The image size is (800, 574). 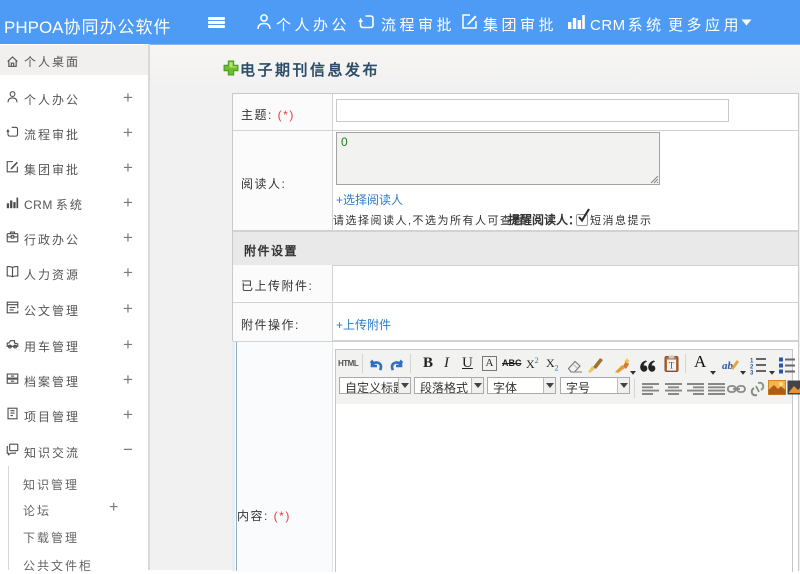 What do you see at coordinates (752, 373) in the screenshot?
I see `svg-text: 3` at bounding box center [752, 373].